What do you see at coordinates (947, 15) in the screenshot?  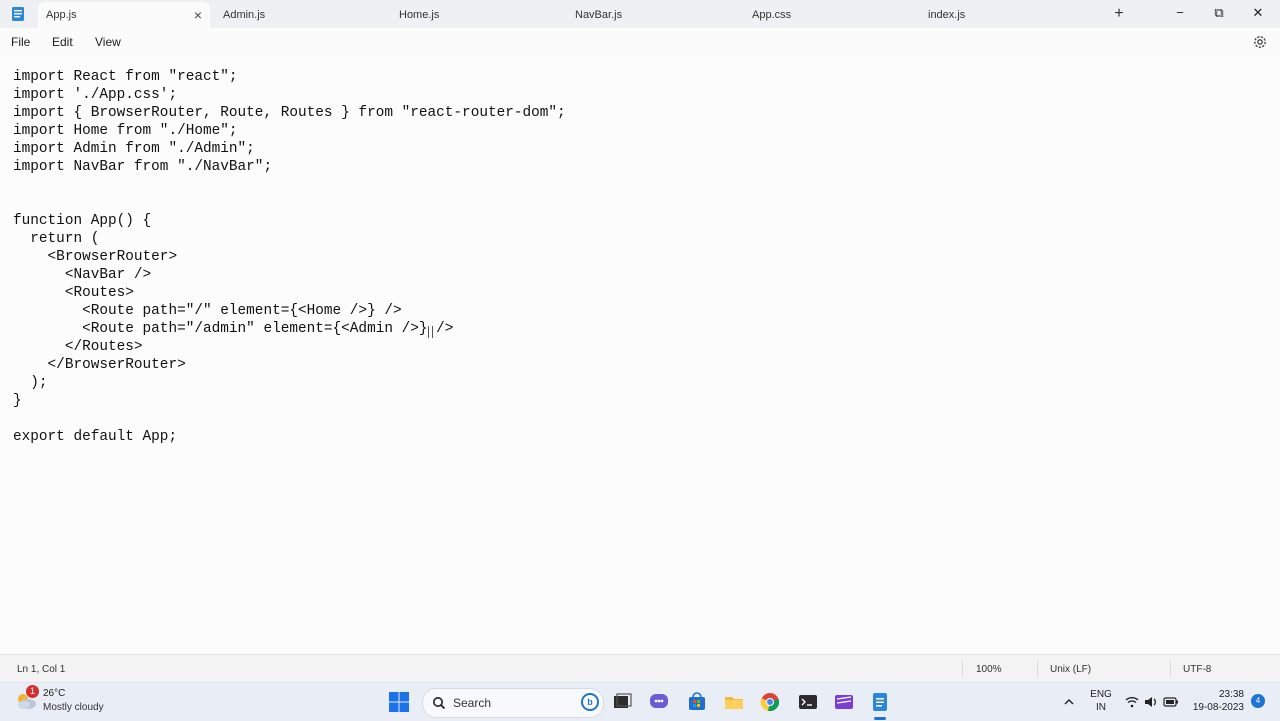 I see `tab-label: index.js` at bounding box center [947, 15].